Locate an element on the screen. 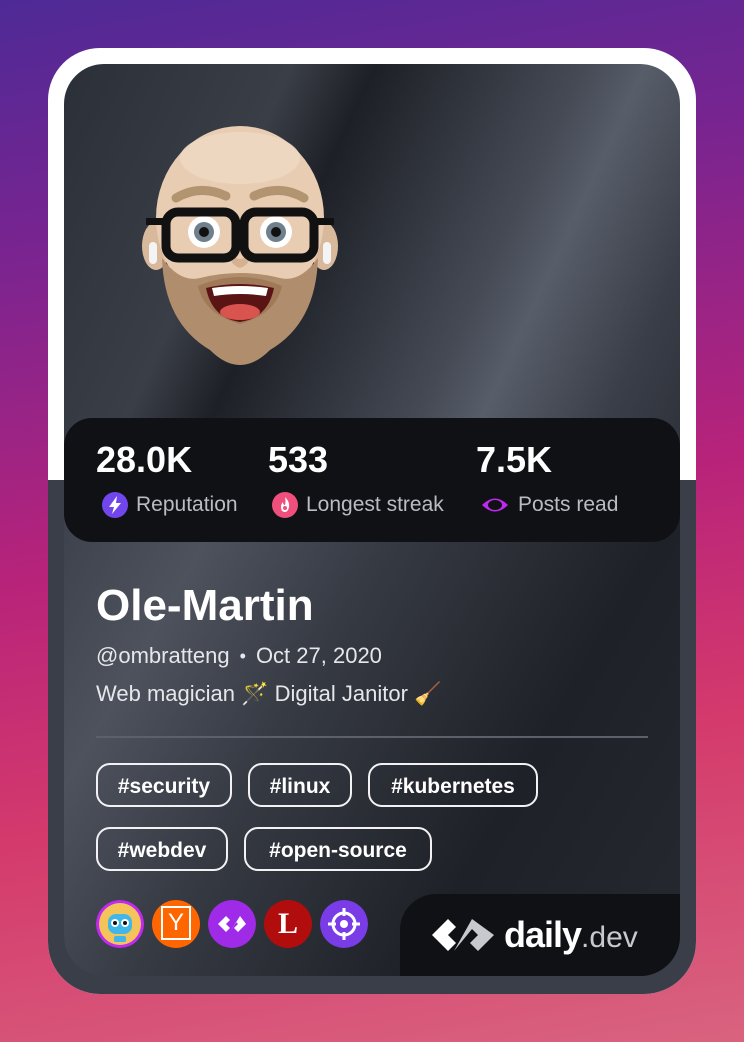 This screenshot has width=744, height=1042. profile-bio: Web magician 🪄 Digital Janitor 🧹 is located at coordinates (269, 693).